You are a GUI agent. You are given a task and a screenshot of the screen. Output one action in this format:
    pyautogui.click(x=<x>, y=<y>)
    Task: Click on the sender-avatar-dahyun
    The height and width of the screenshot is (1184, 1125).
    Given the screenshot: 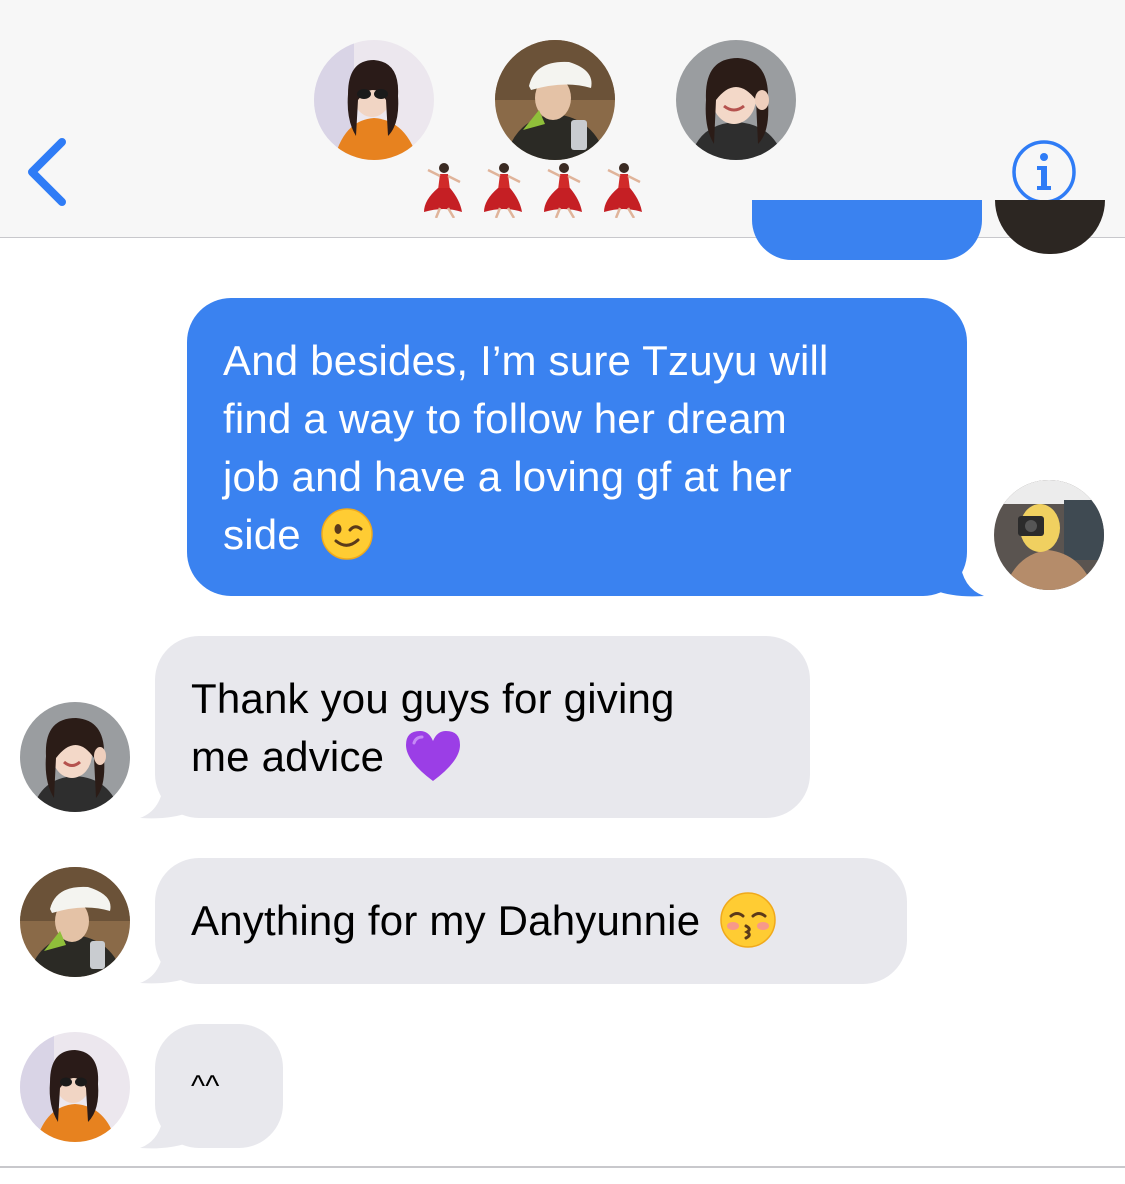 What is the action you would take?
    pyautogui.click(x=75, y=757)
    